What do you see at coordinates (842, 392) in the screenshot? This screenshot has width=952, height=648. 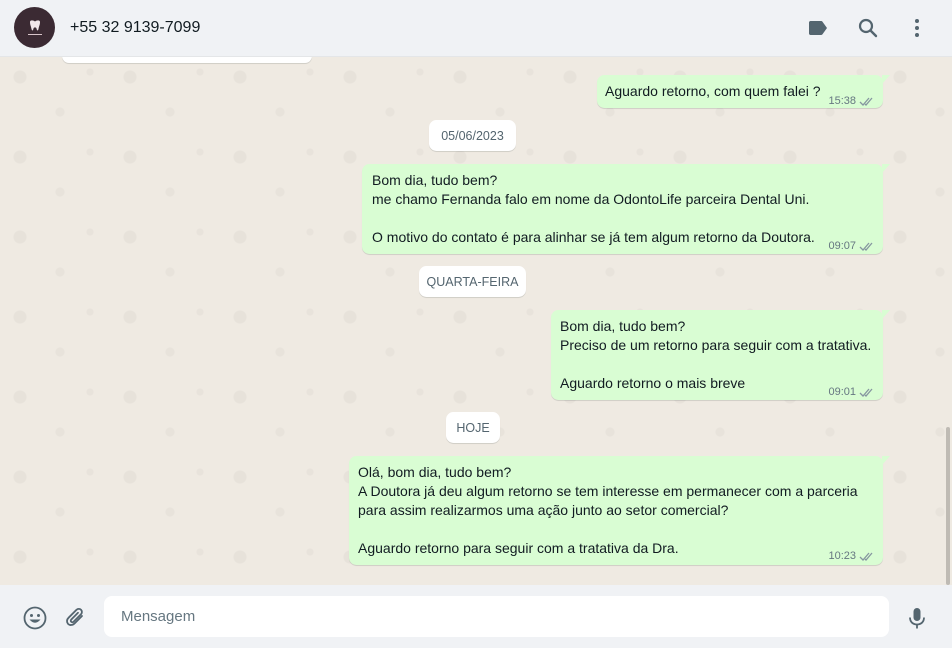 I see `message-time: 09:01` at bounding box center [842, 392].